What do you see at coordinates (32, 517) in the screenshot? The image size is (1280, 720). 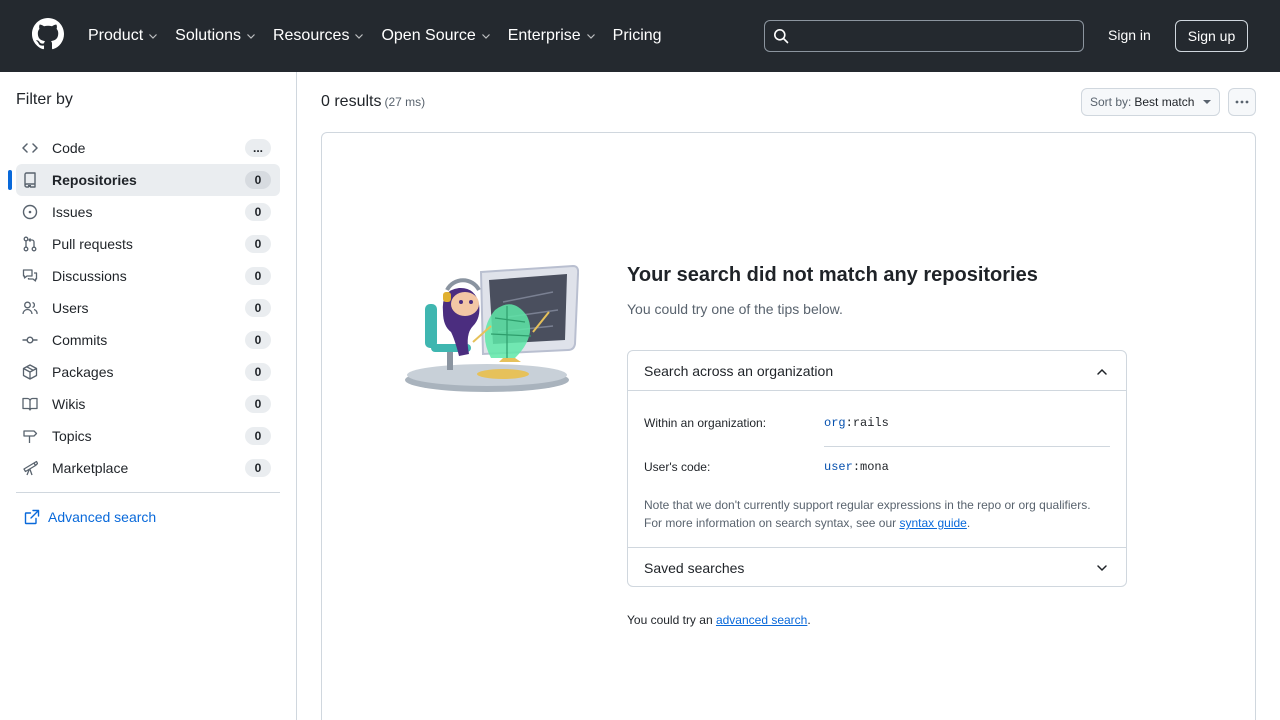 I see `link-external-icon` at bounding box center [32, 517].